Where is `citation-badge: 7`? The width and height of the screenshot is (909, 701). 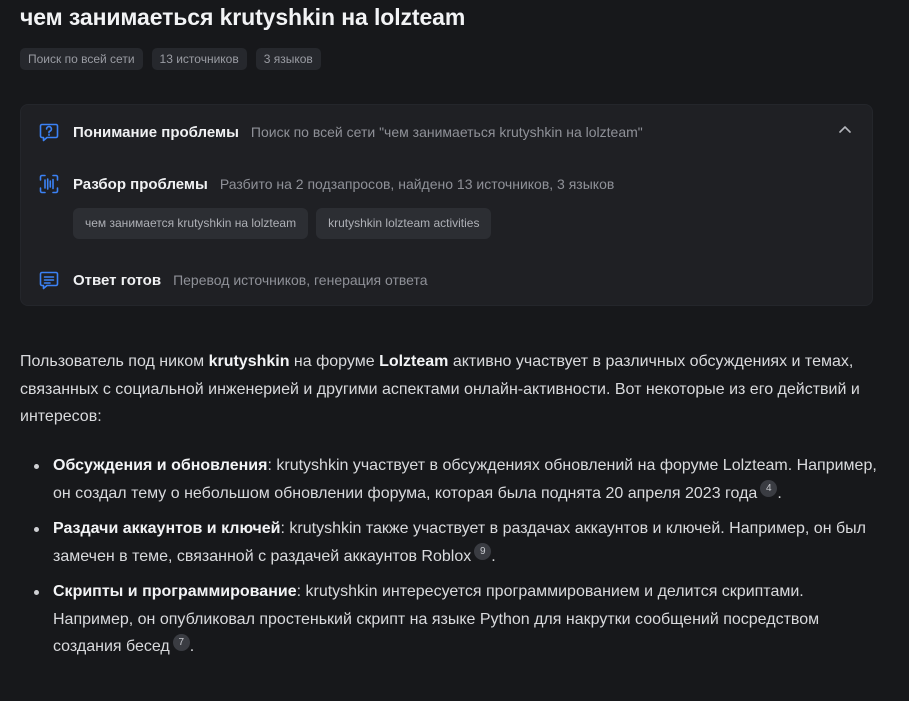
citation-badge: 7 is located at coordinates (181, 642).